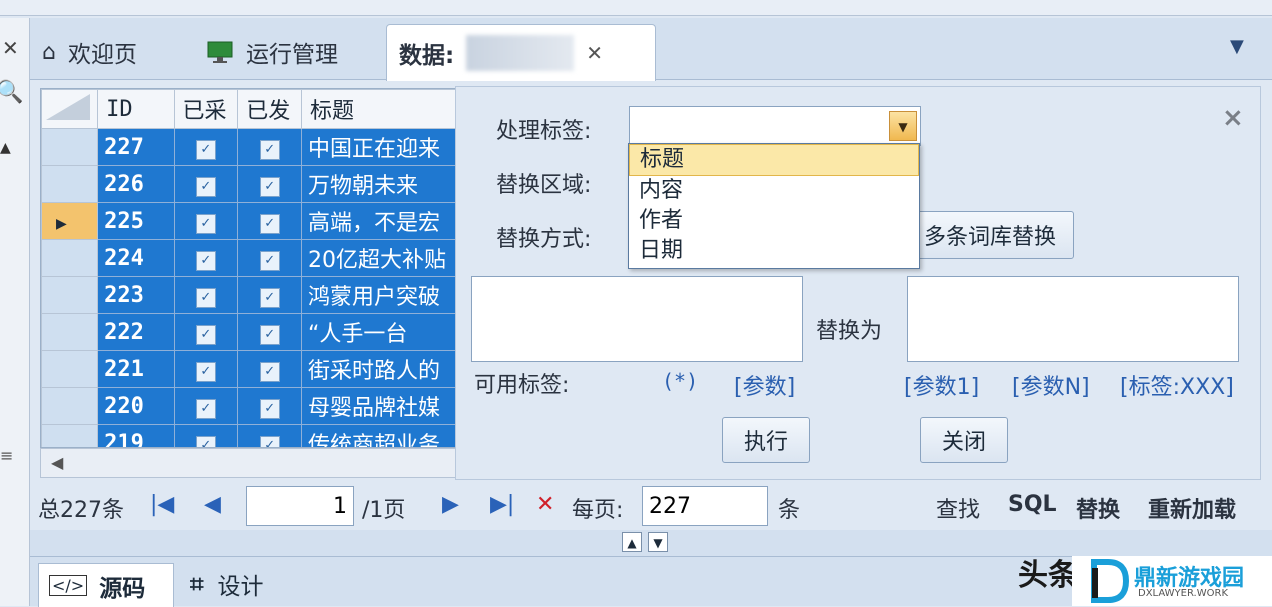 This screenshot has width=1272, height=607. Describe the element at coordinates (1098, 508) in the screenshot. I see `replace-link: 替换` at that location.